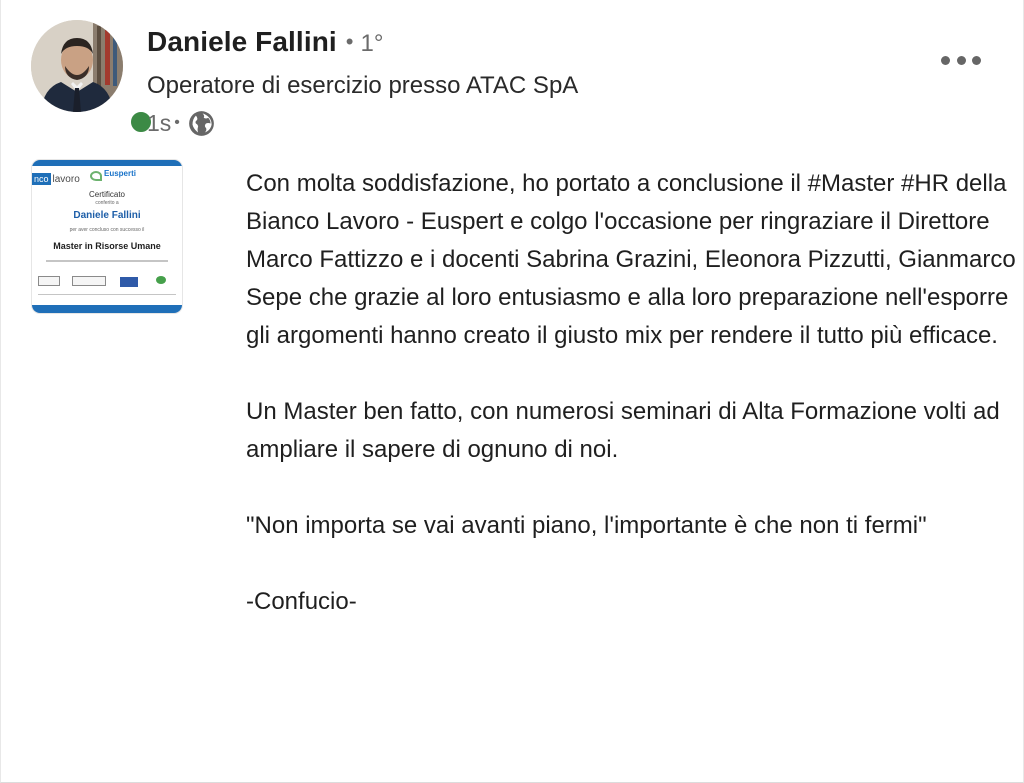  What do you see at coordinates (161, 280) in the screenshot?
I see `certificate-green-logo` at bounding box center [161, 280].